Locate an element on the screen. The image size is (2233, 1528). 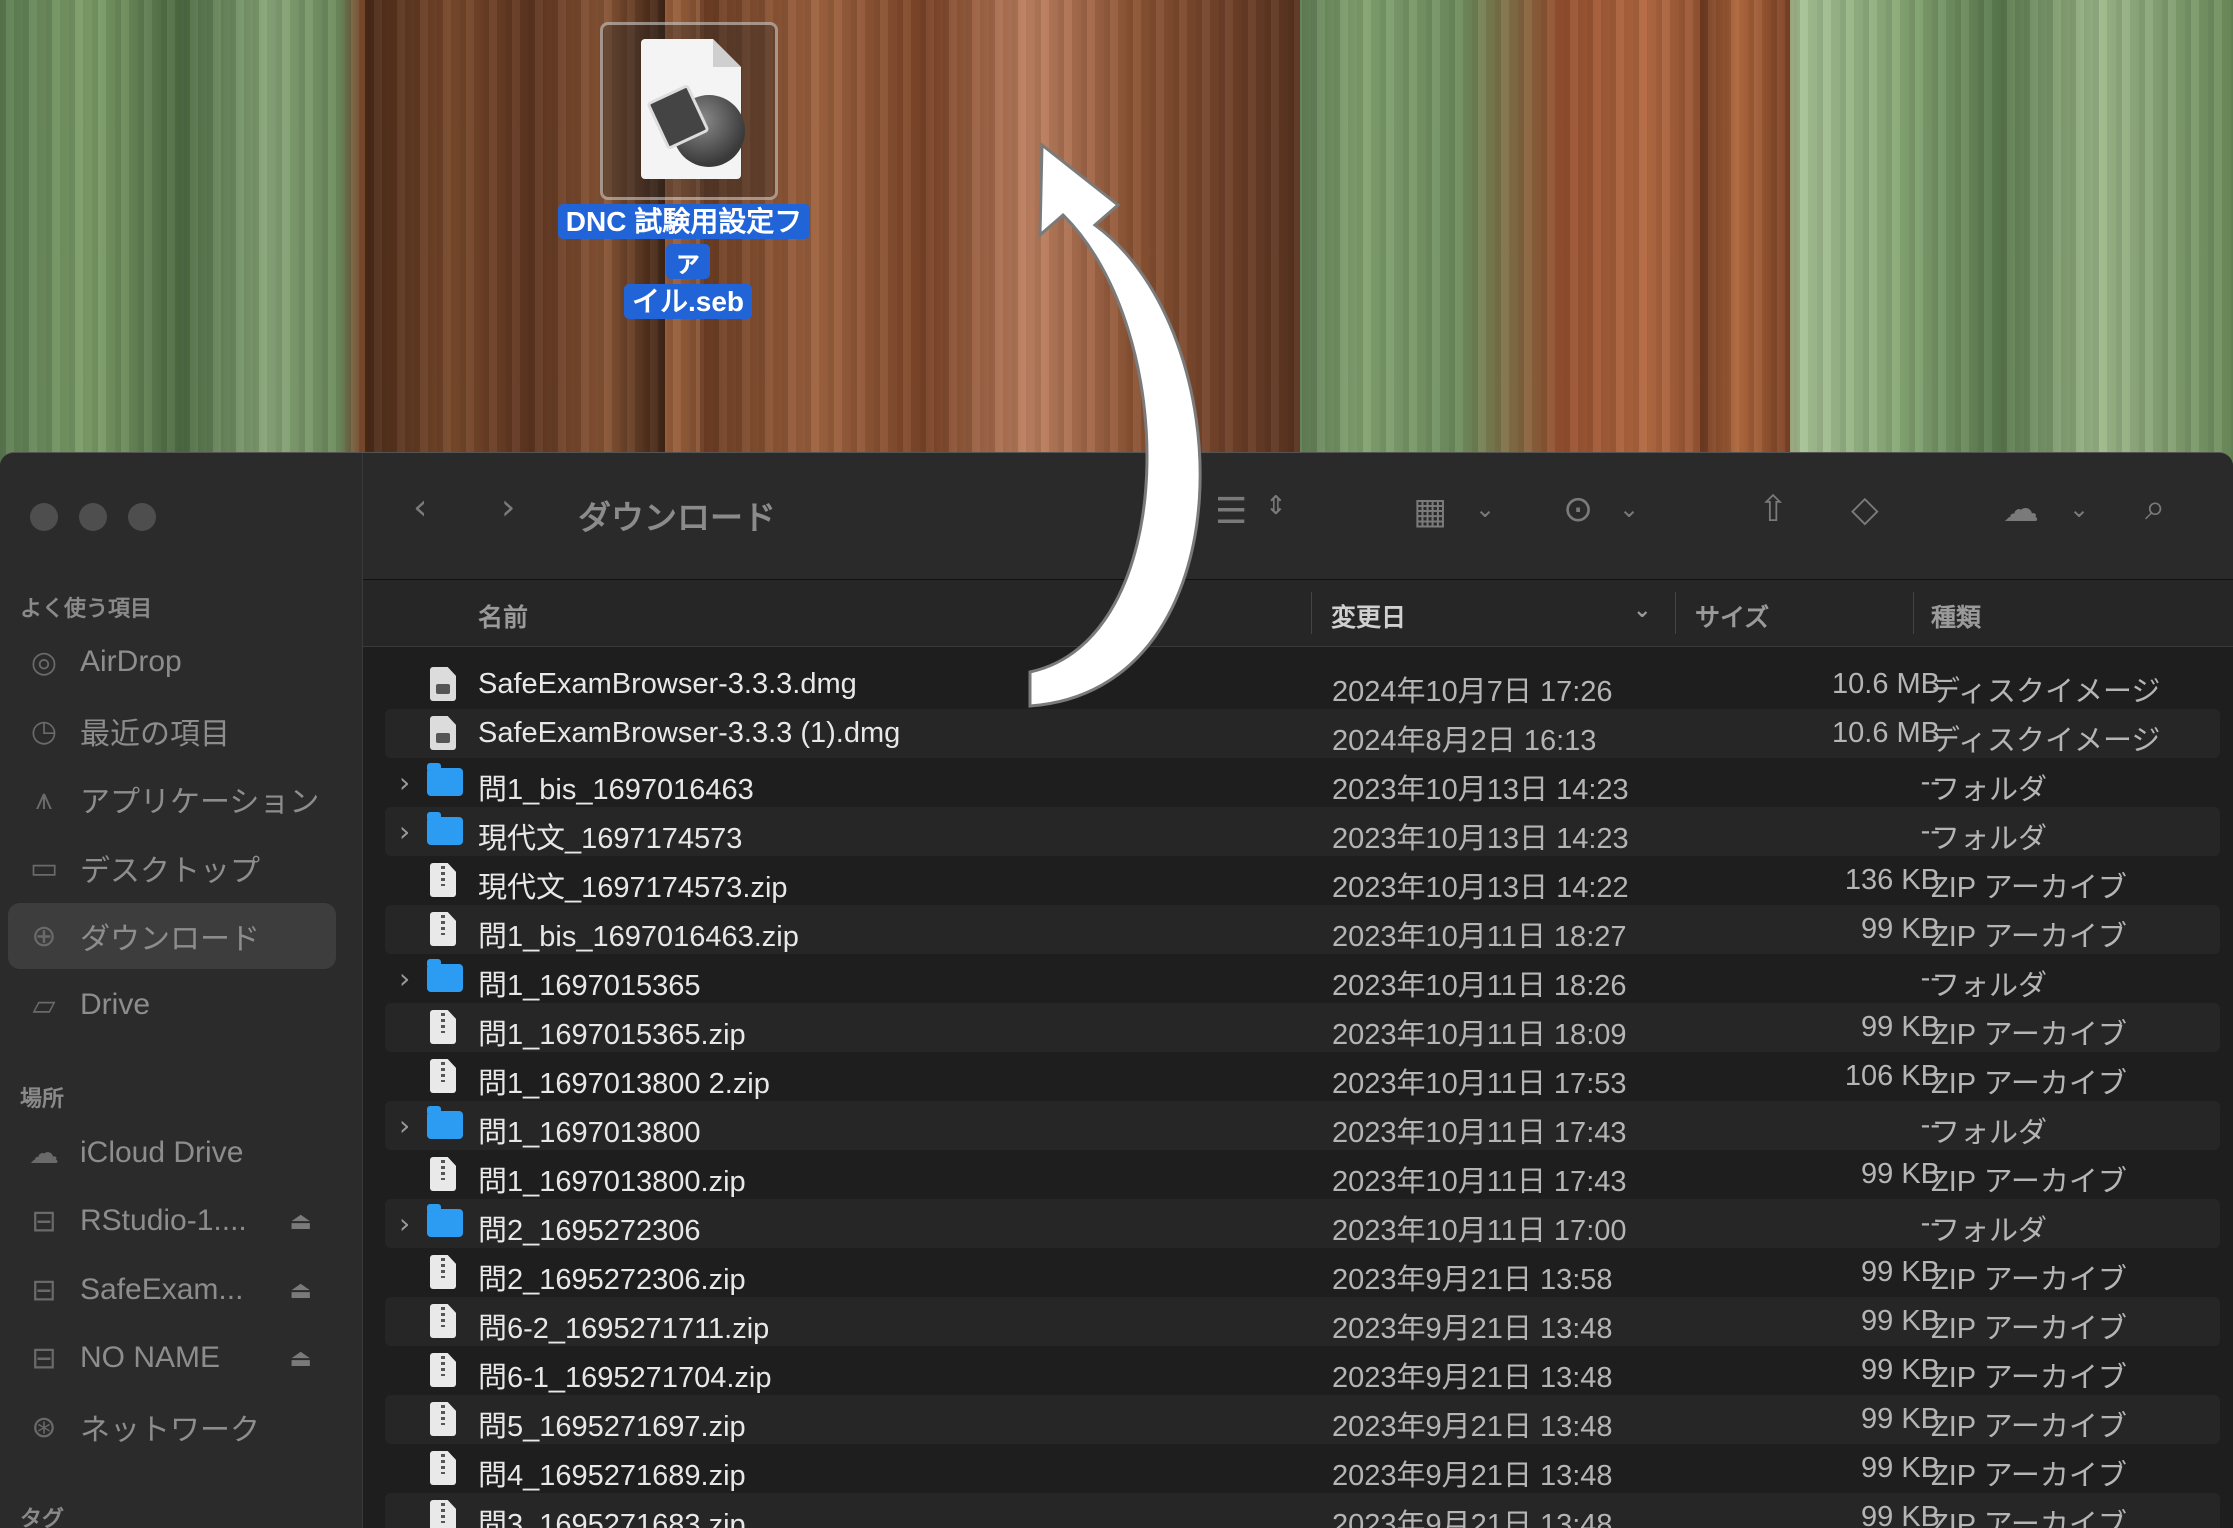
file-name: 問1_bis_1697016463.zip is located at coordinates (638, 937).